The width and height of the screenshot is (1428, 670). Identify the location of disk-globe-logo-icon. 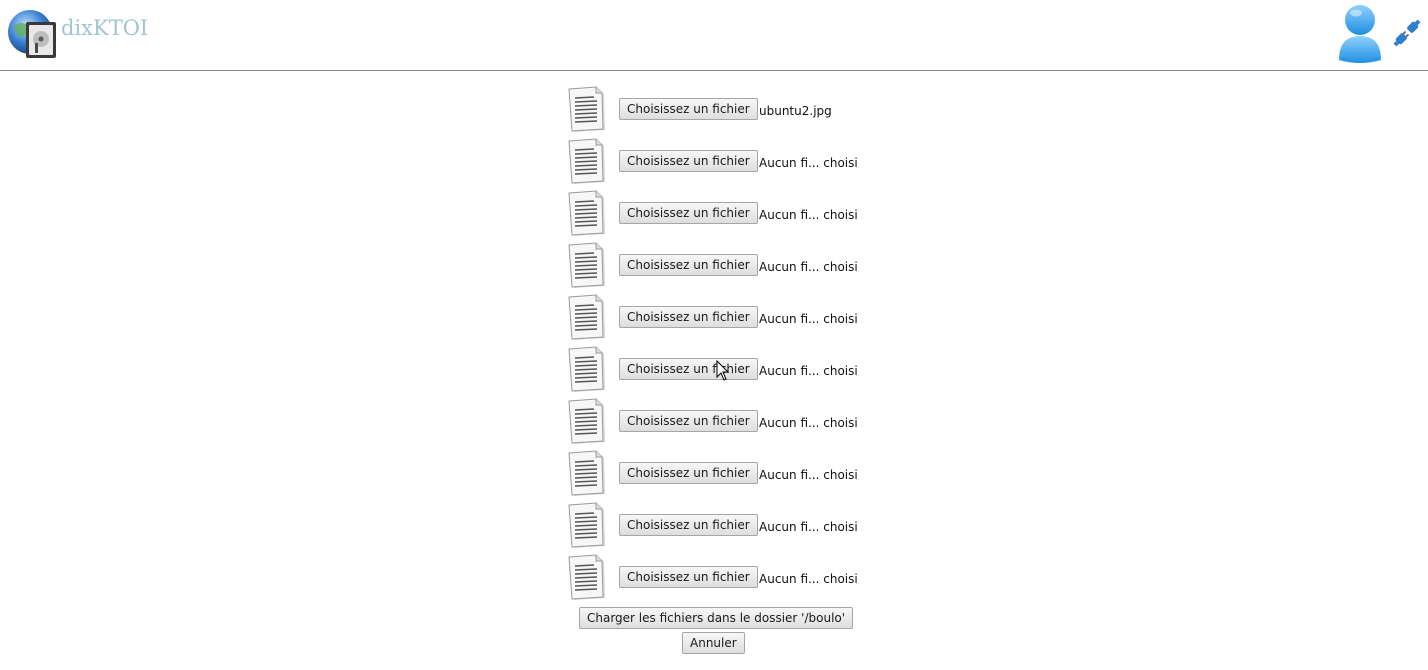
(32, 34).